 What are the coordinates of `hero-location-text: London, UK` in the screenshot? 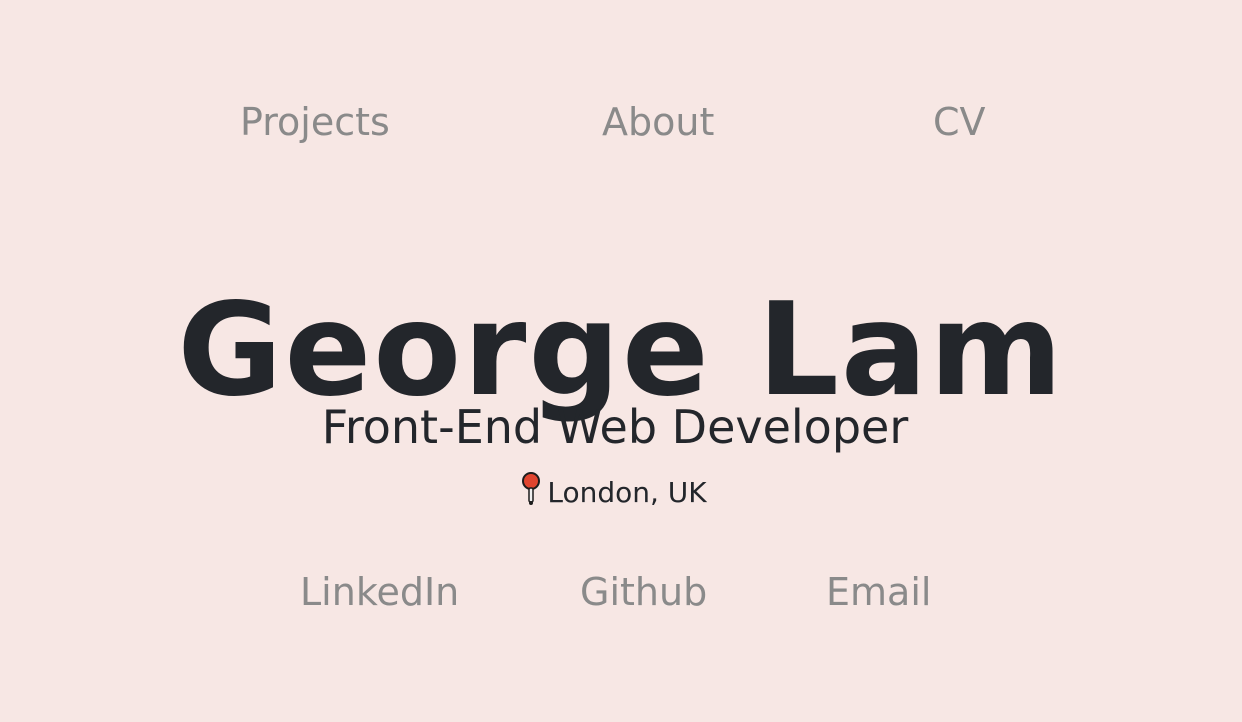 It's located at (627, 492).